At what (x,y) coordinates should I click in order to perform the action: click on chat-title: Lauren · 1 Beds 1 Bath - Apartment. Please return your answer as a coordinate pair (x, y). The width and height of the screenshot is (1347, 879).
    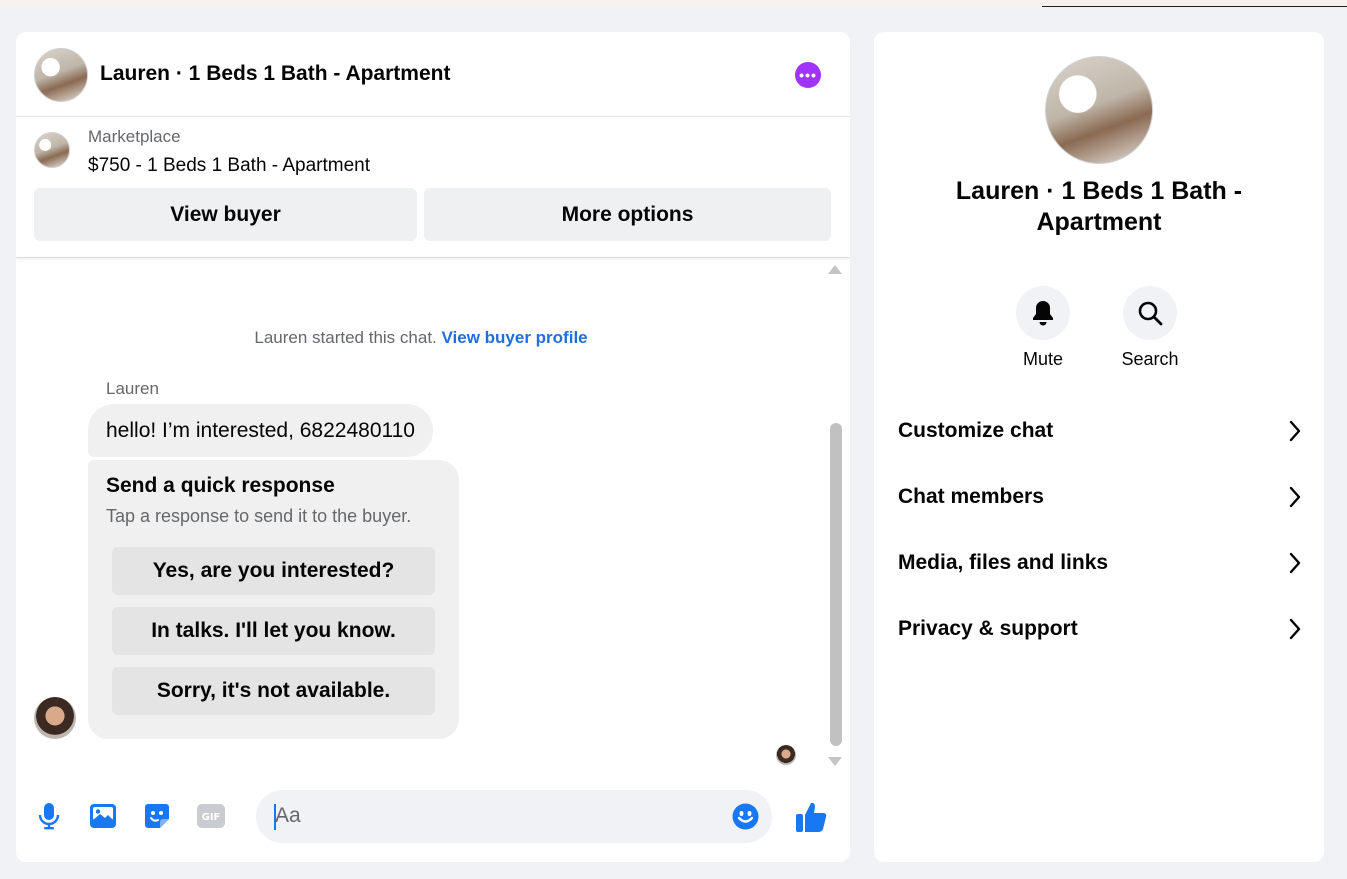
    Looking at the image, I should click on (275, 74).